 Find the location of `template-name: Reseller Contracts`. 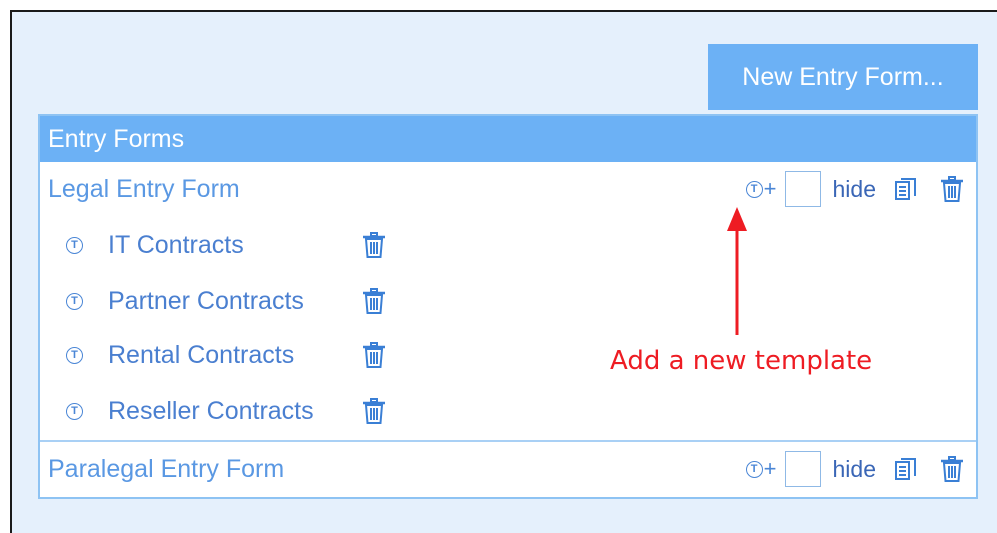

template-name: Reseller Contracts is located at coordinates (211, 411).